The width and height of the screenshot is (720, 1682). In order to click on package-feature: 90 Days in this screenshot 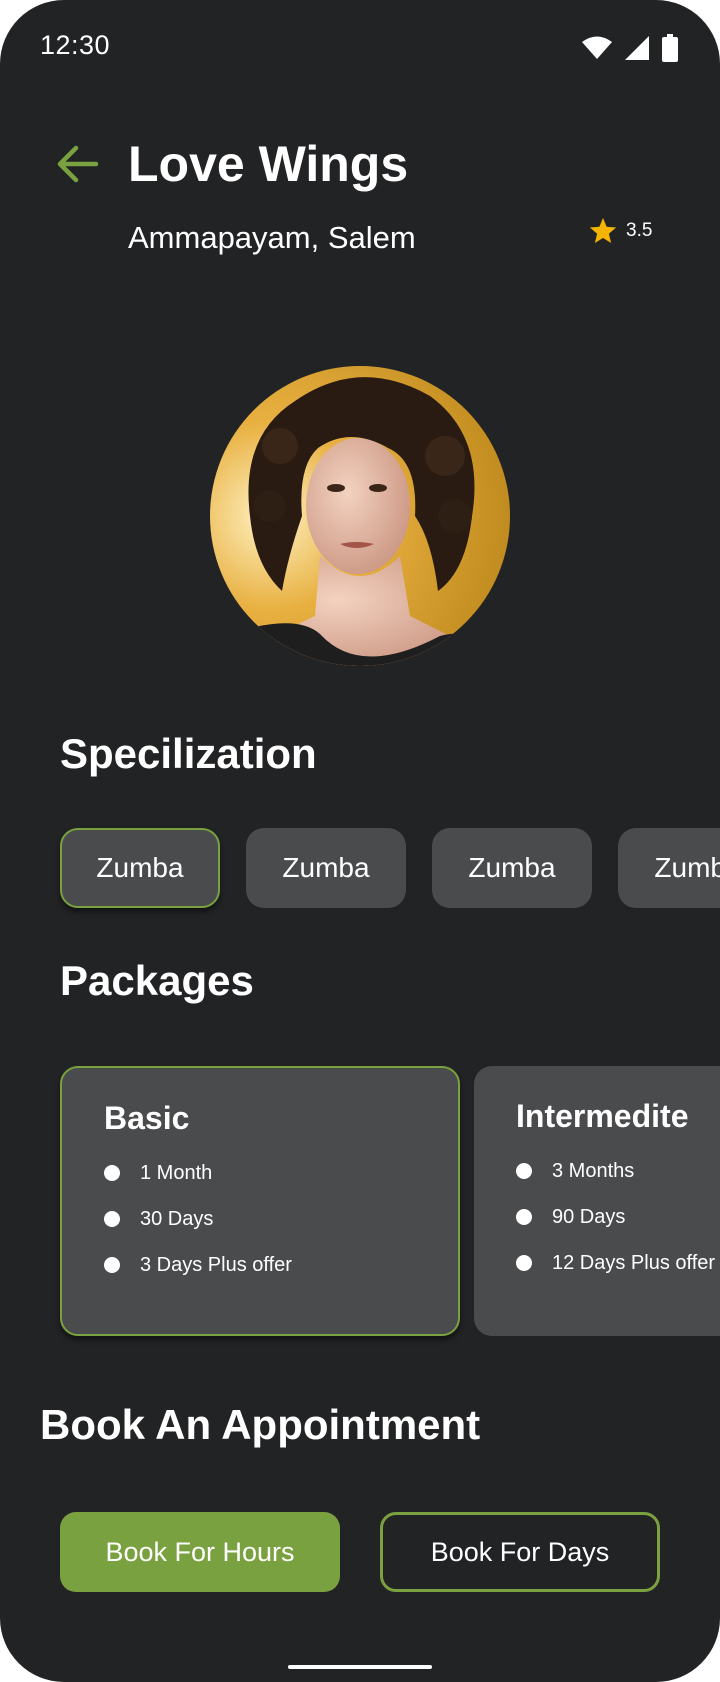, I will do `click(618, 1217)`.